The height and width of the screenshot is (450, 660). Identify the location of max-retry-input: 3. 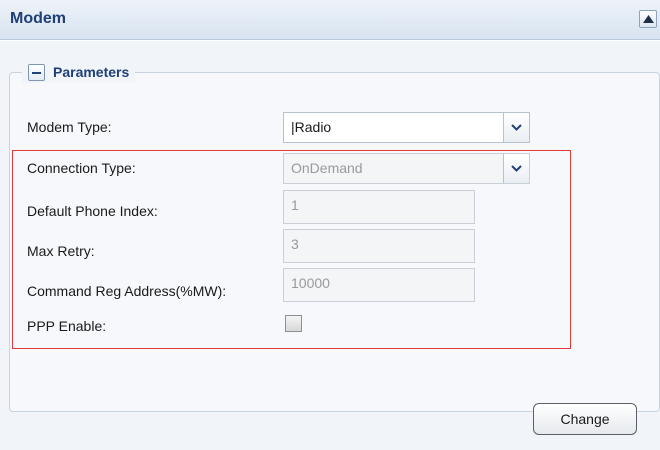
(379, 246).